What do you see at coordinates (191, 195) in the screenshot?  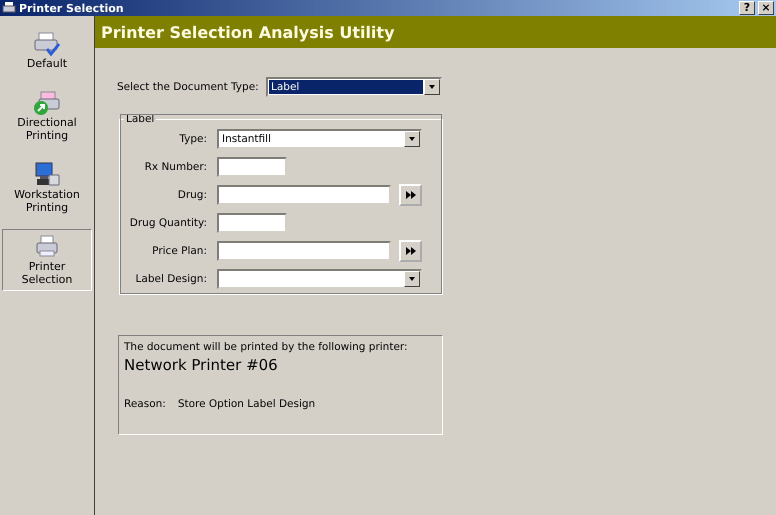 I see `field-label: Drug:` at bounding box center [191, 195].